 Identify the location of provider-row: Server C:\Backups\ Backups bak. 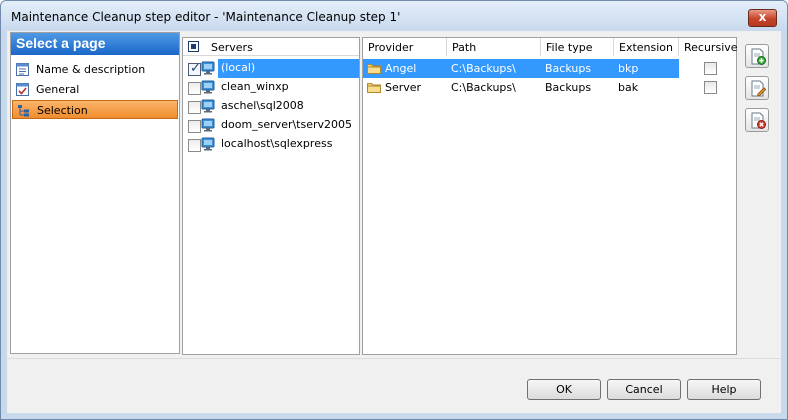
(549, 87).